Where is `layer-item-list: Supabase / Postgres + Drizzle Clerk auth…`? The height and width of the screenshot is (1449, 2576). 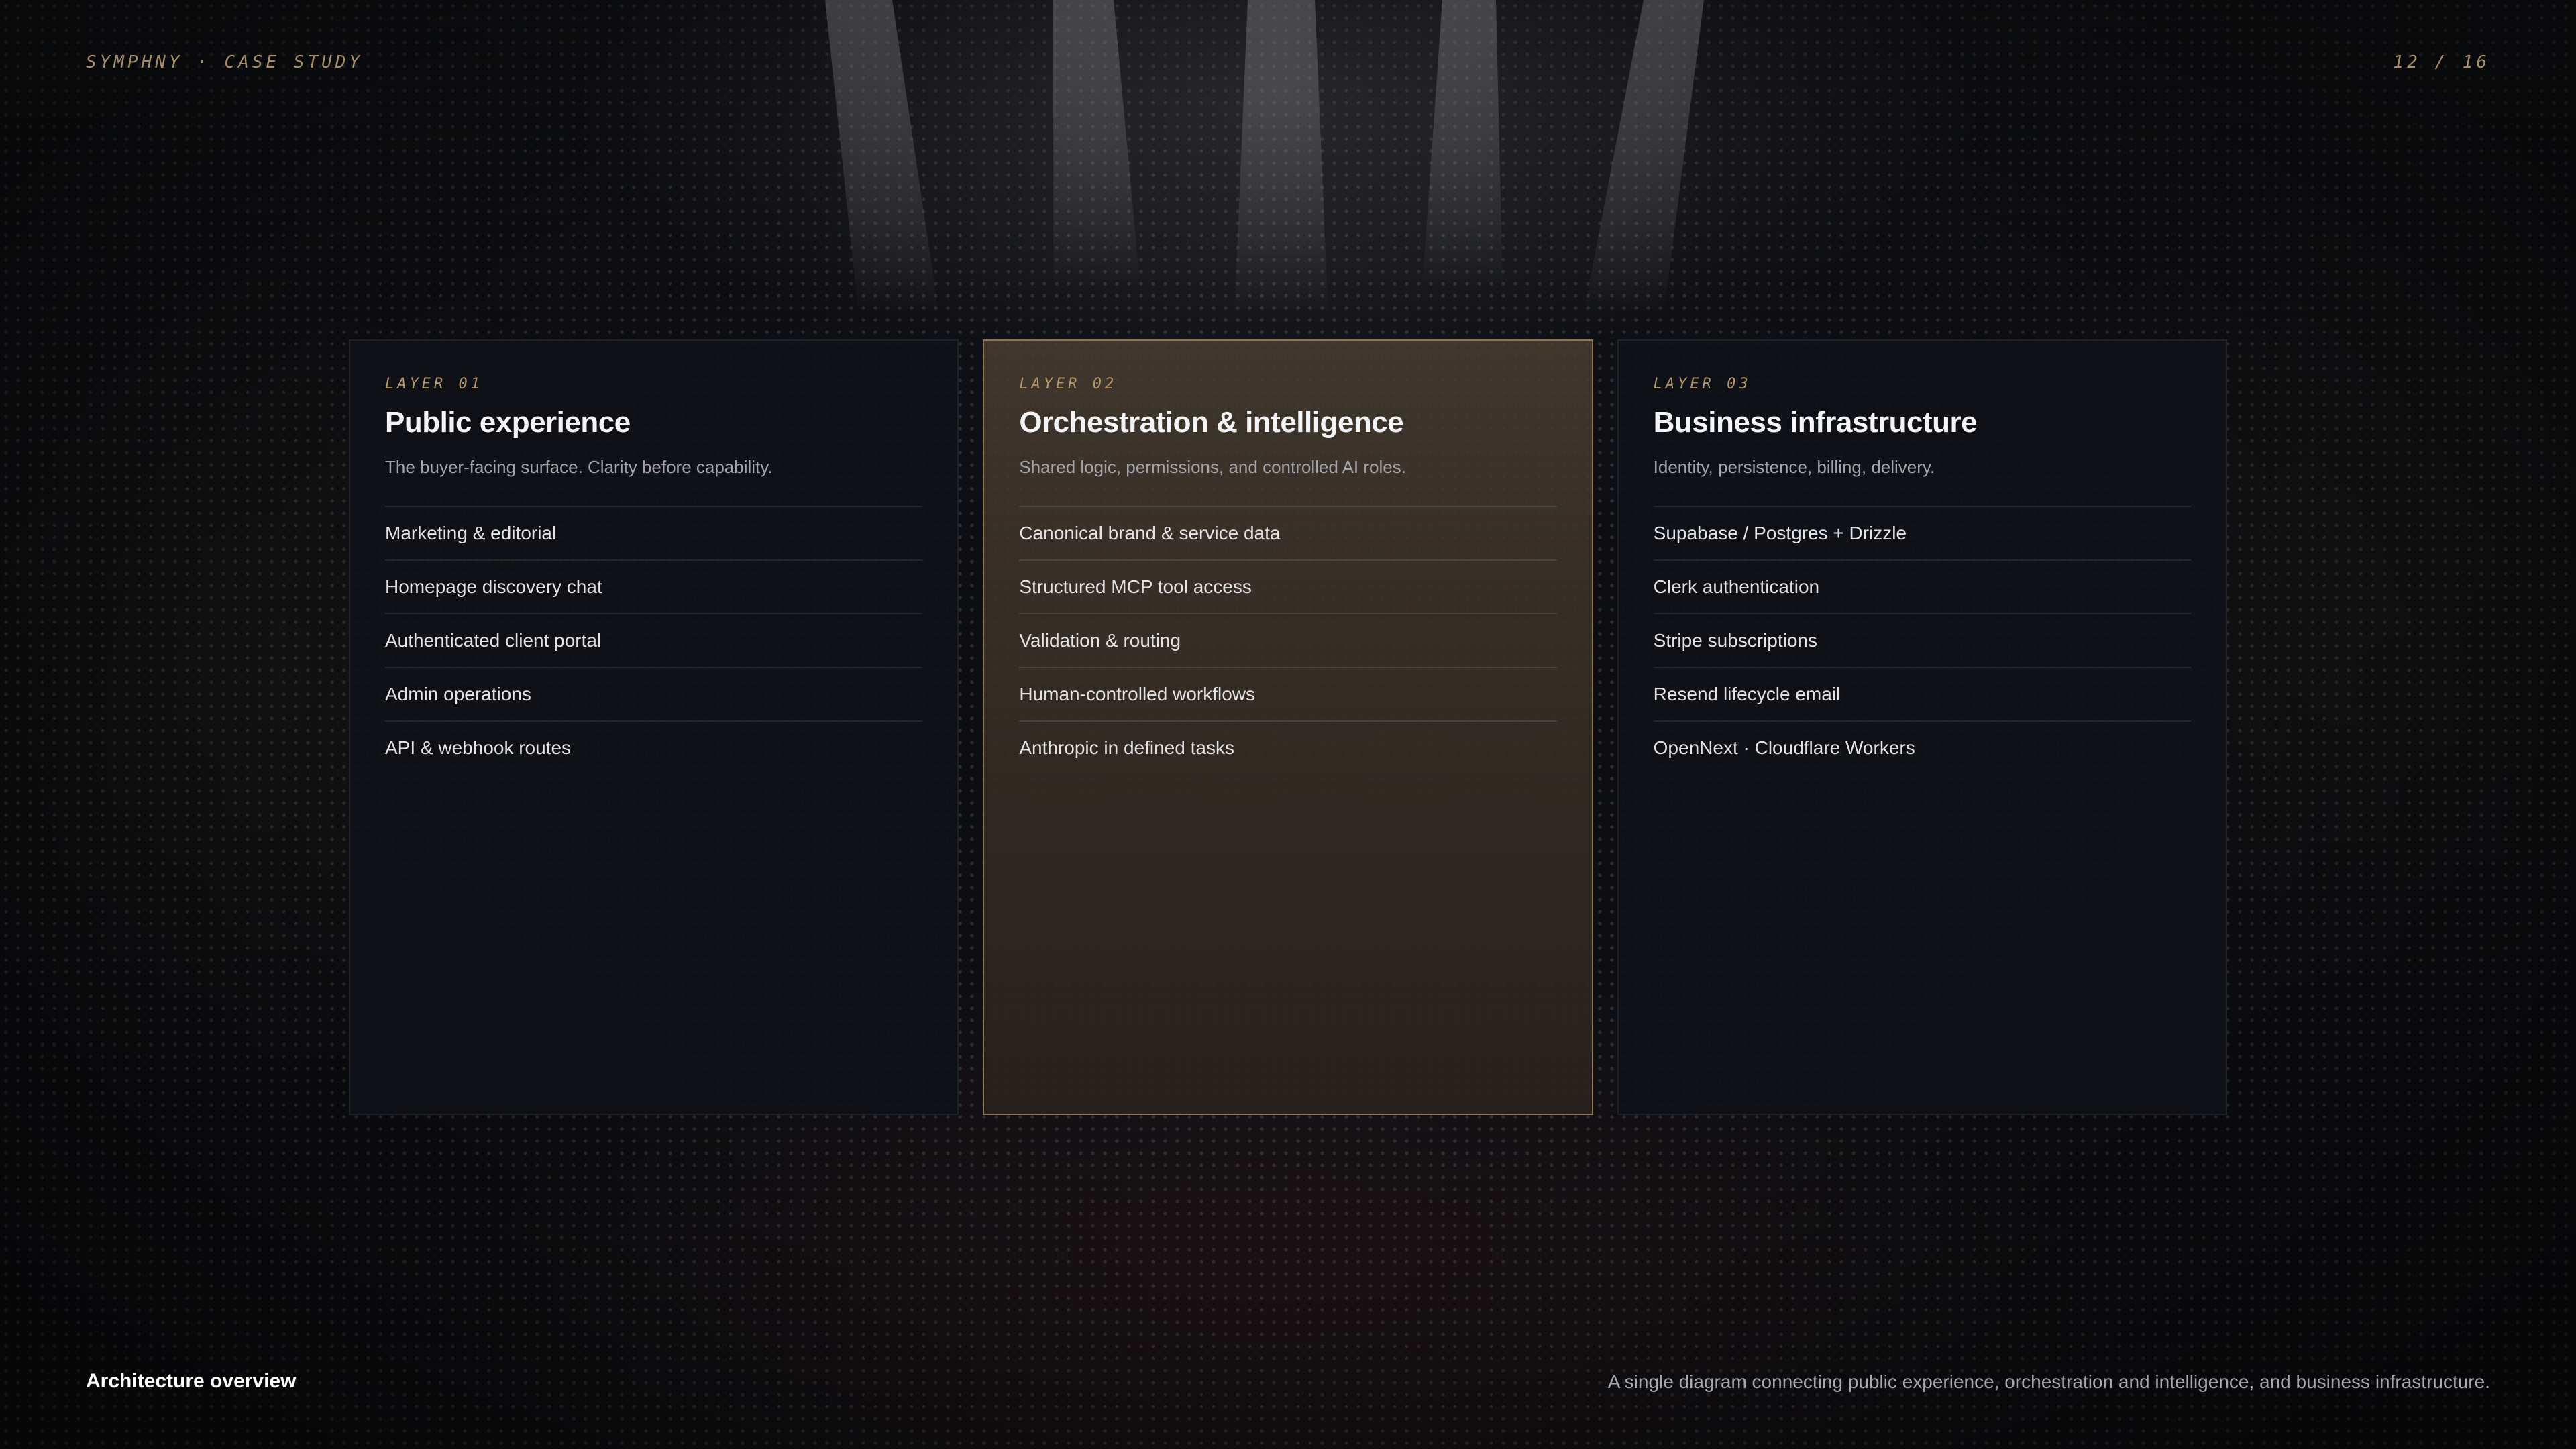 layer-item-list: Supabase / Postgres + Drizzle Clerk auth… is located at coordinates (1922, 640).